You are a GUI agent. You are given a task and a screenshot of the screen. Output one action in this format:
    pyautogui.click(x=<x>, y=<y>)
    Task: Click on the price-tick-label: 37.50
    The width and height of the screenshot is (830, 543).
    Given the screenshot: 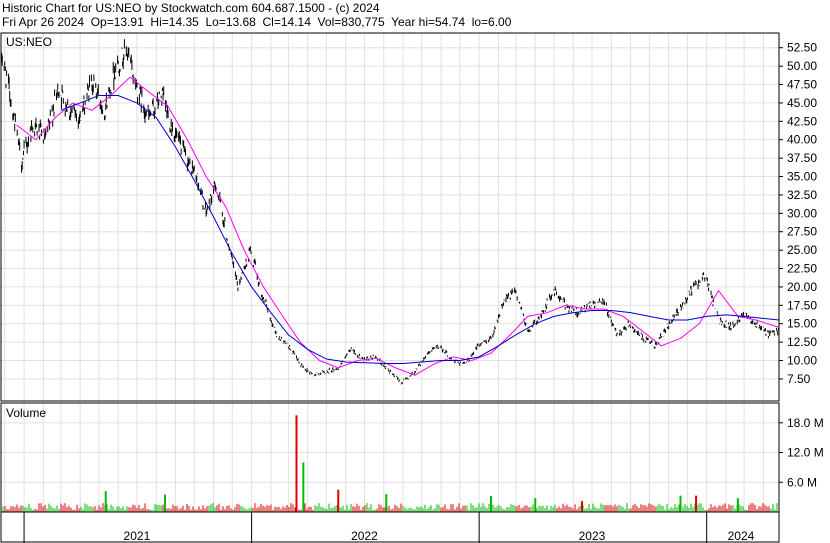 What is the action you would take?
    pyautogui.click(x=802, y=158)
    